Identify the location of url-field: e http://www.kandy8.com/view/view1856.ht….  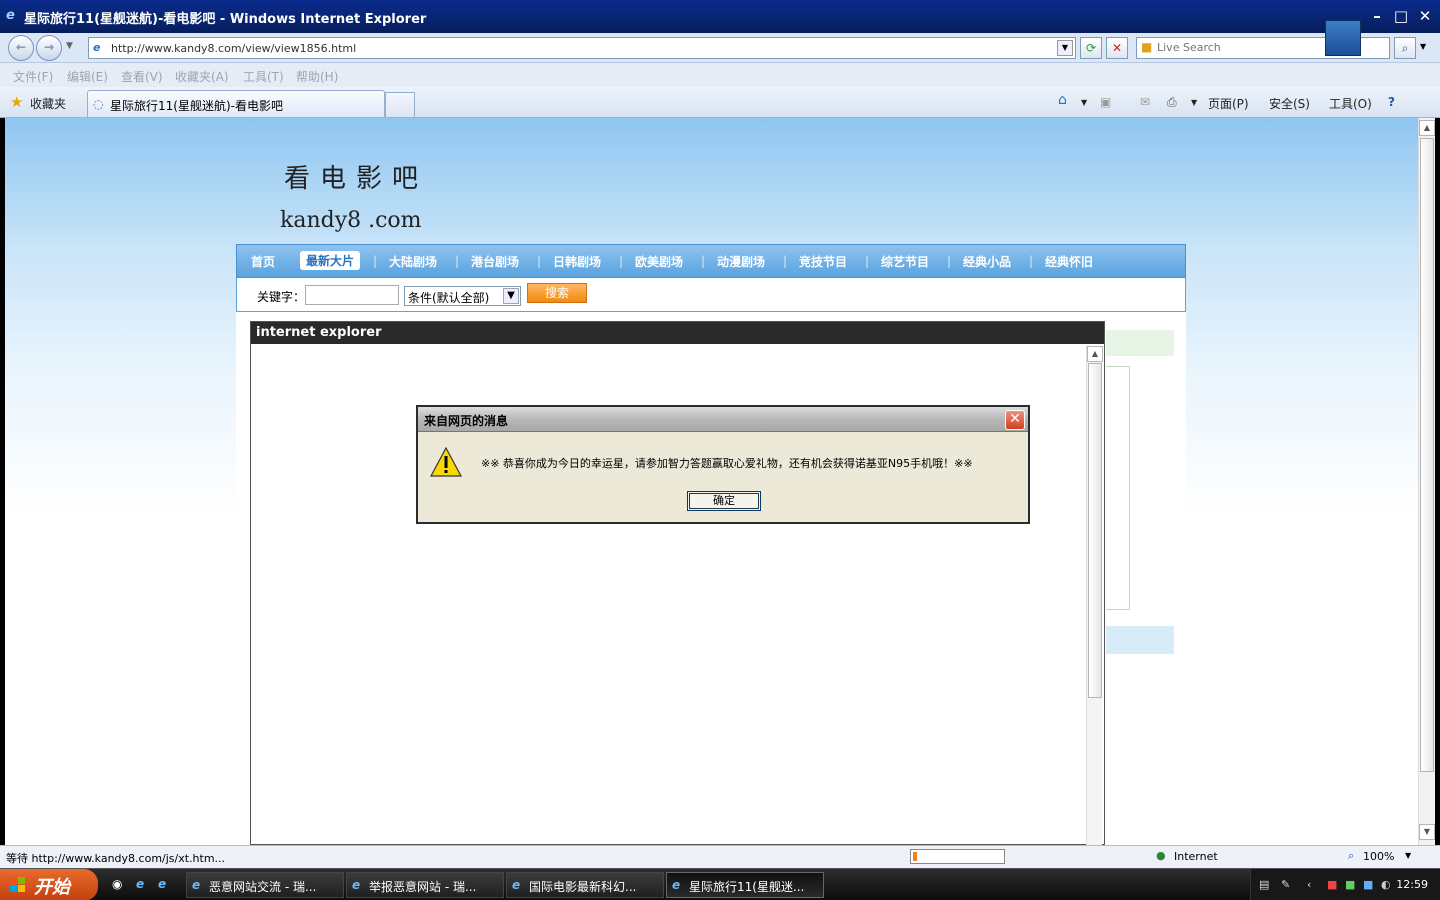
(582, 48).